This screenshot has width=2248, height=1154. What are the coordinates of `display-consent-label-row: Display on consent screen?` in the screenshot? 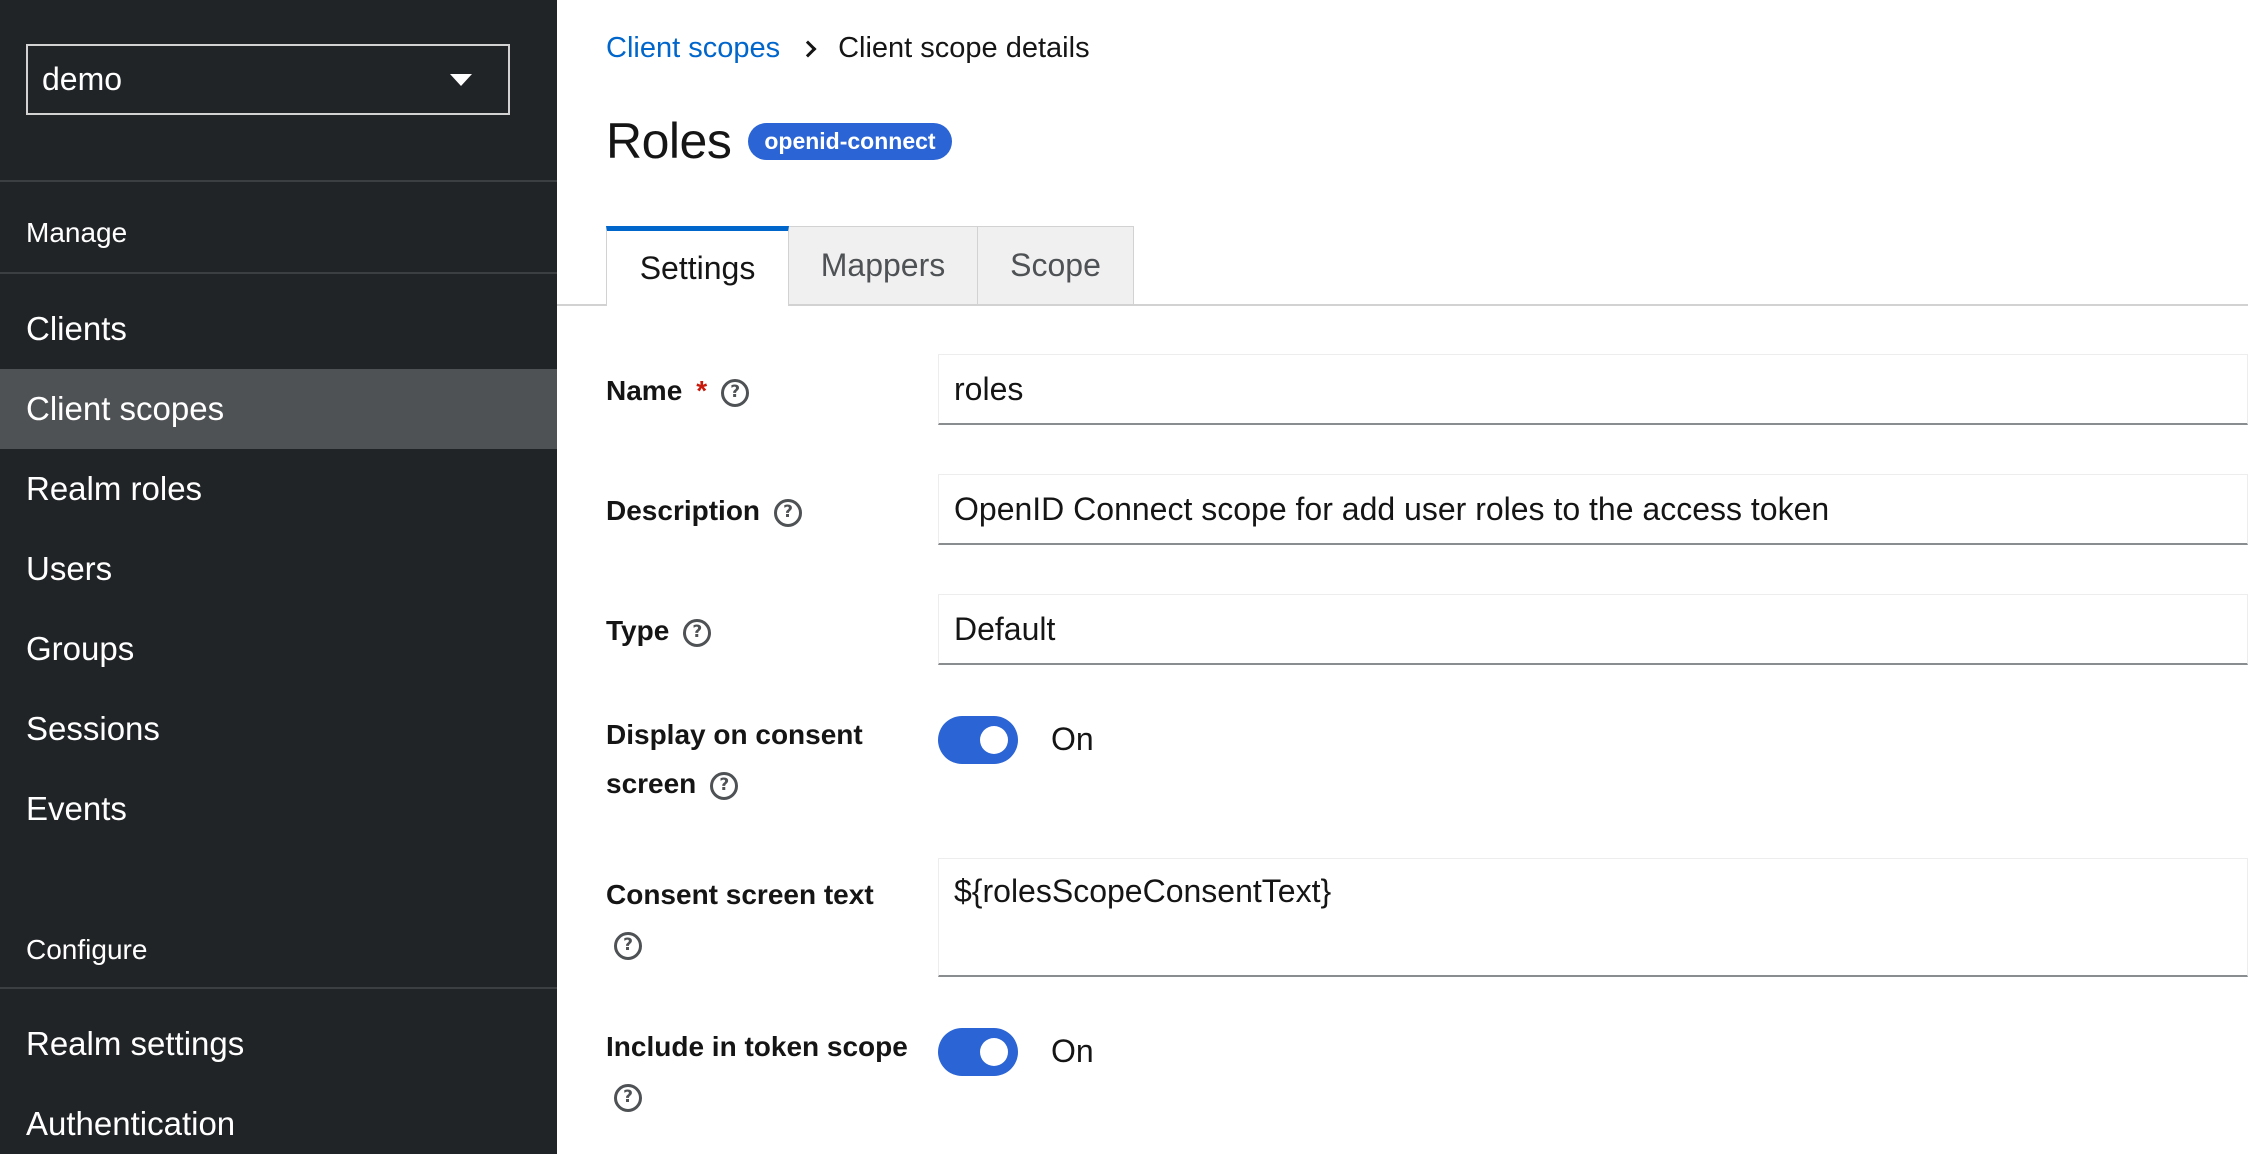 It's located at (734, 759).